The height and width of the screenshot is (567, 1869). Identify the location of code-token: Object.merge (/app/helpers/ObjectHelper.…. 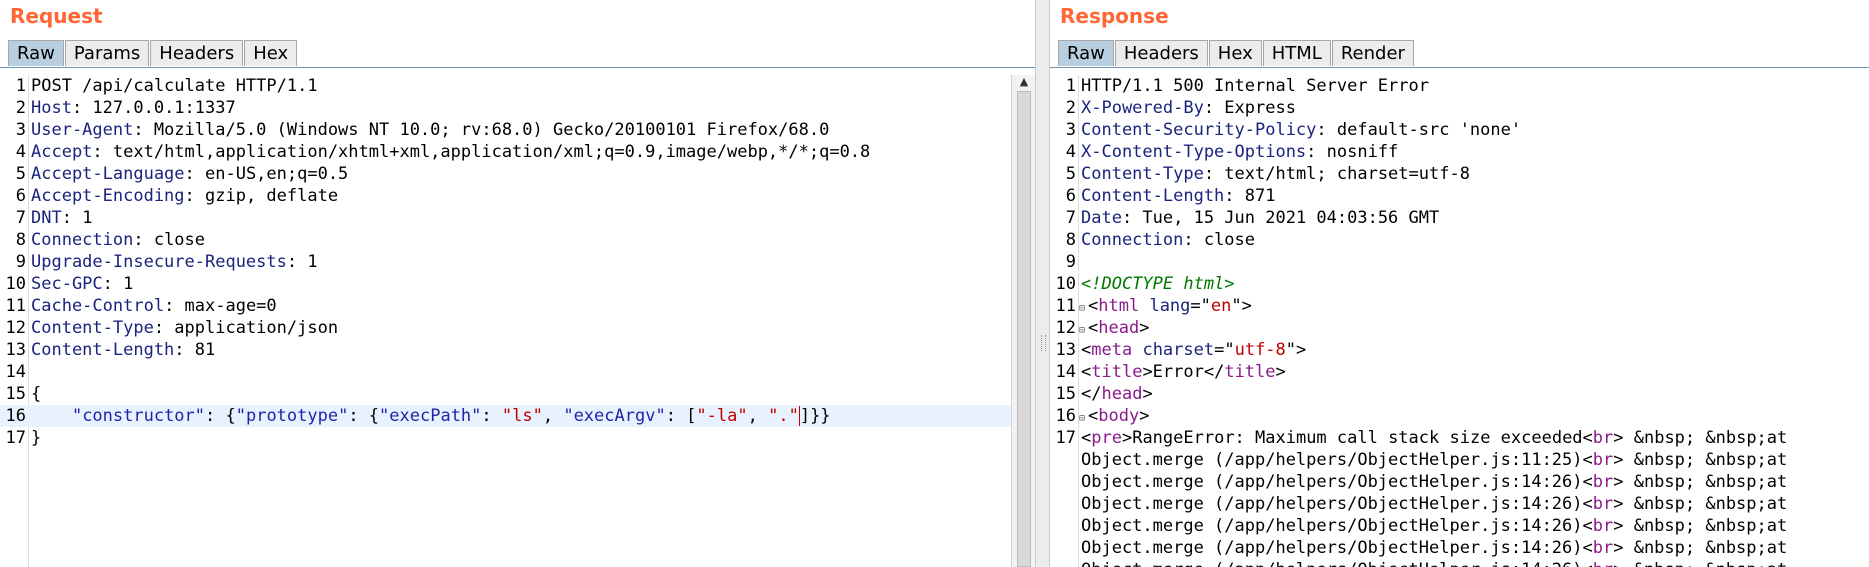
(1337, 460).